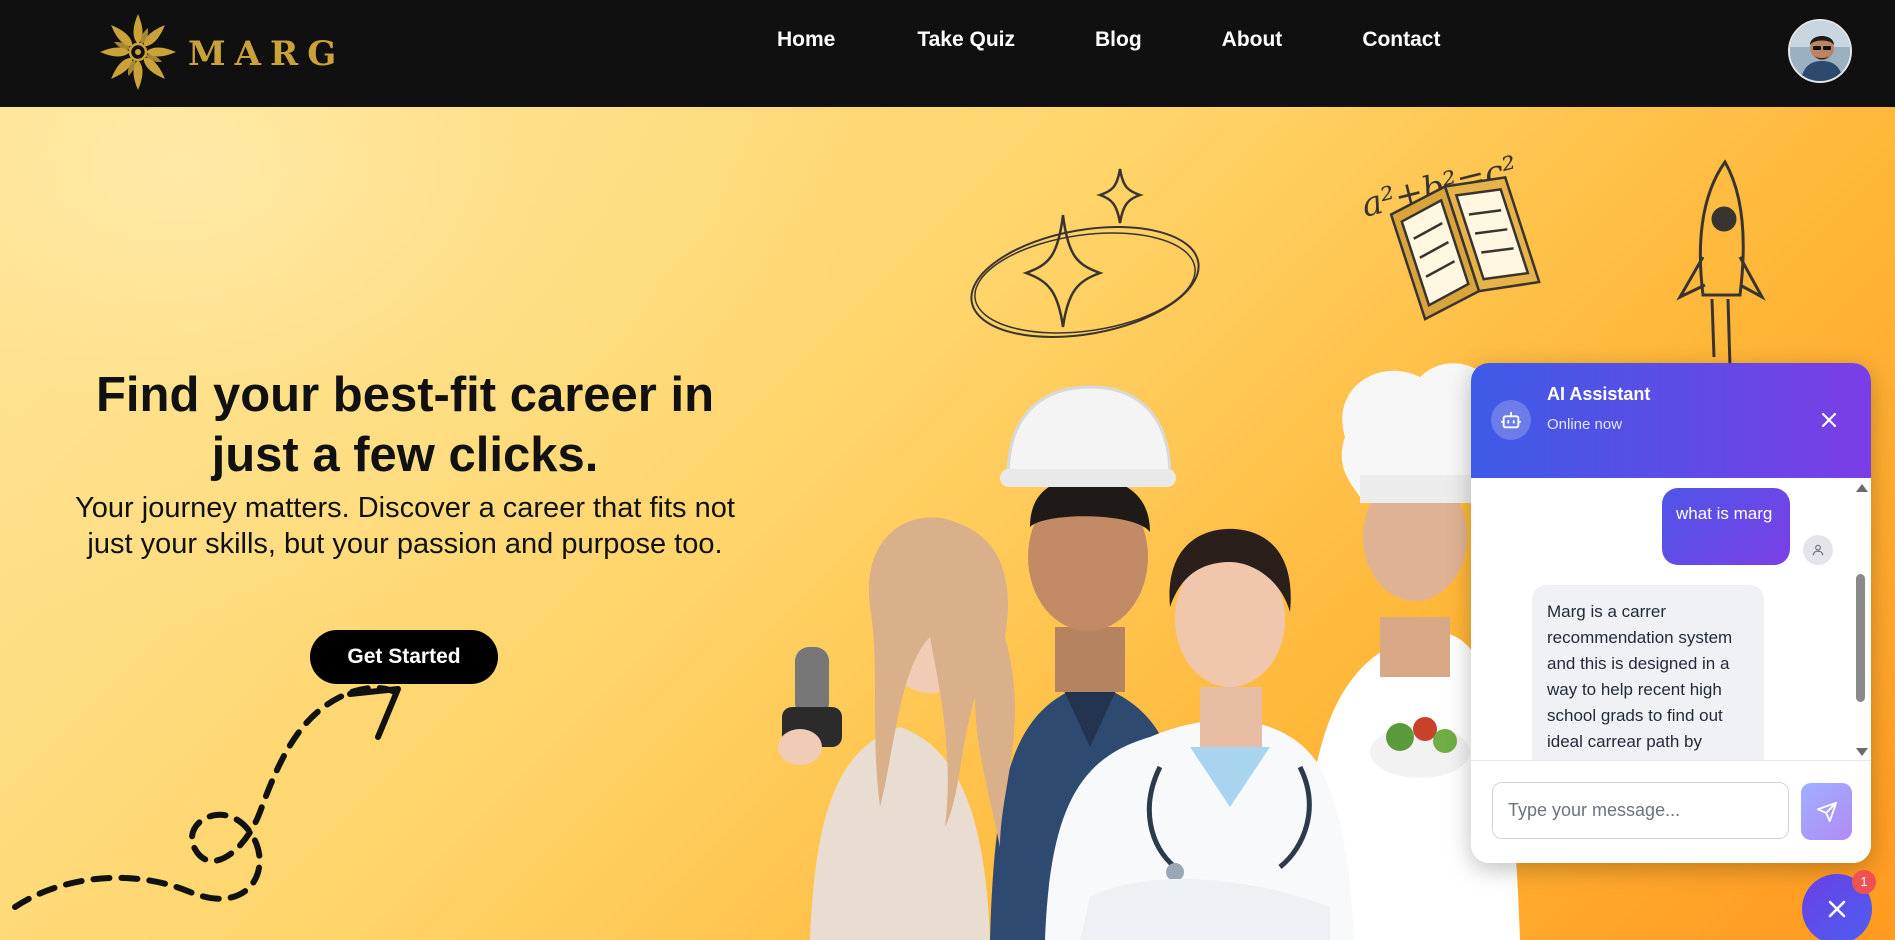 The image size is (1895, 940). I want to click on brand-name: MARG, so click(267, 54).